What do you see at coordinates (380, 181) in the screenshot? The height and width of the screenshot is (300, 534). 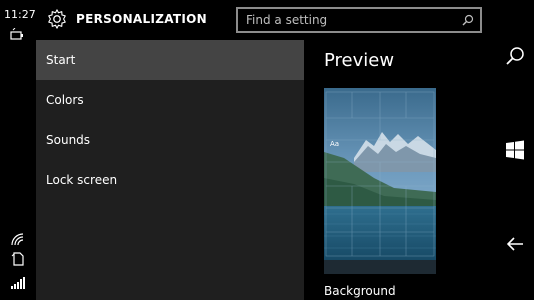 I see `start-screen-preview-image: Aa` at bounding box center [380, 181].